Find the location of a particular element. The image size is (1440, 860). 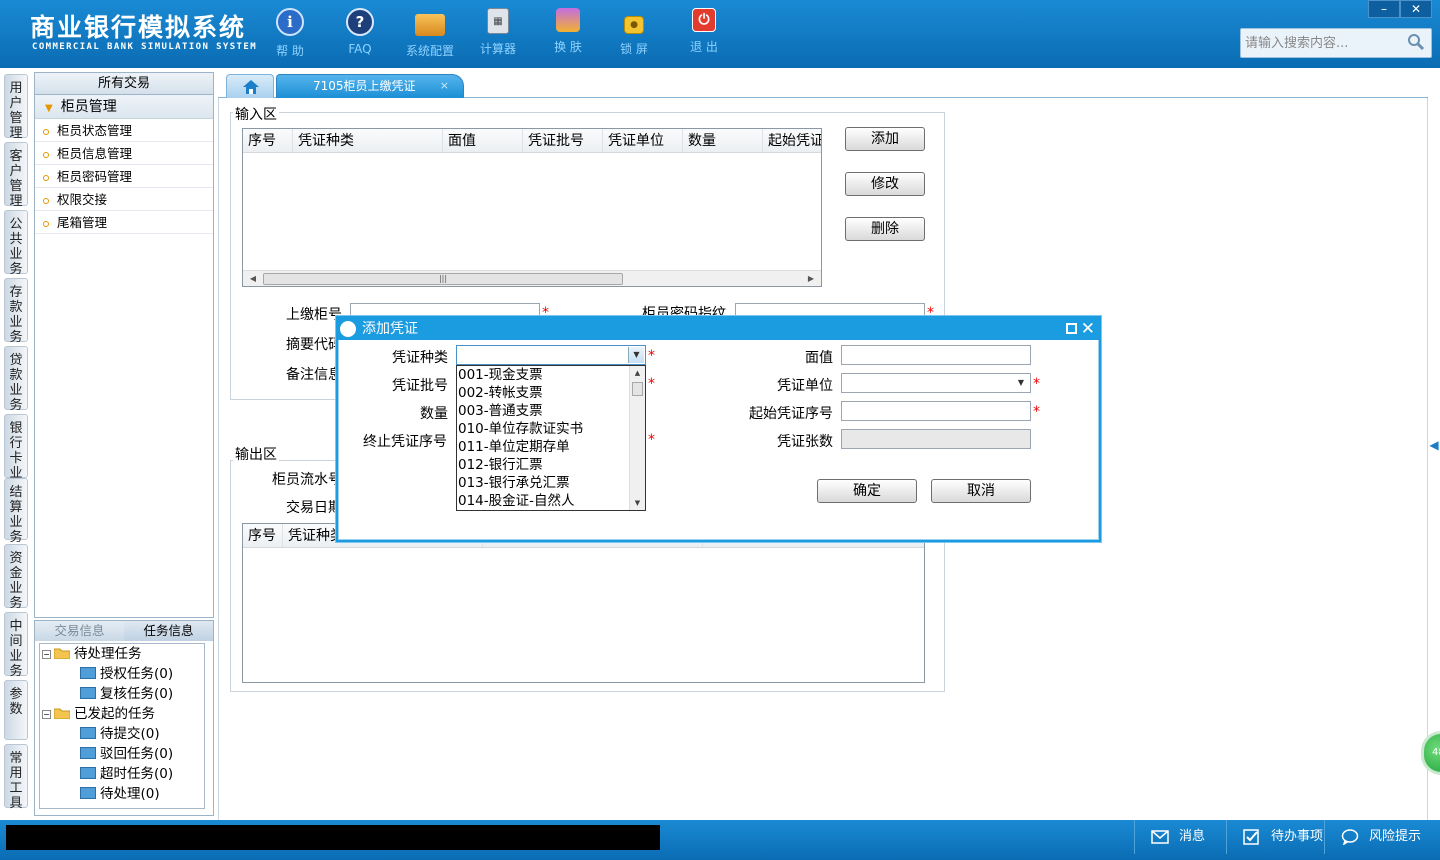

lock-icon: ● is located at coordinates (634, 25).